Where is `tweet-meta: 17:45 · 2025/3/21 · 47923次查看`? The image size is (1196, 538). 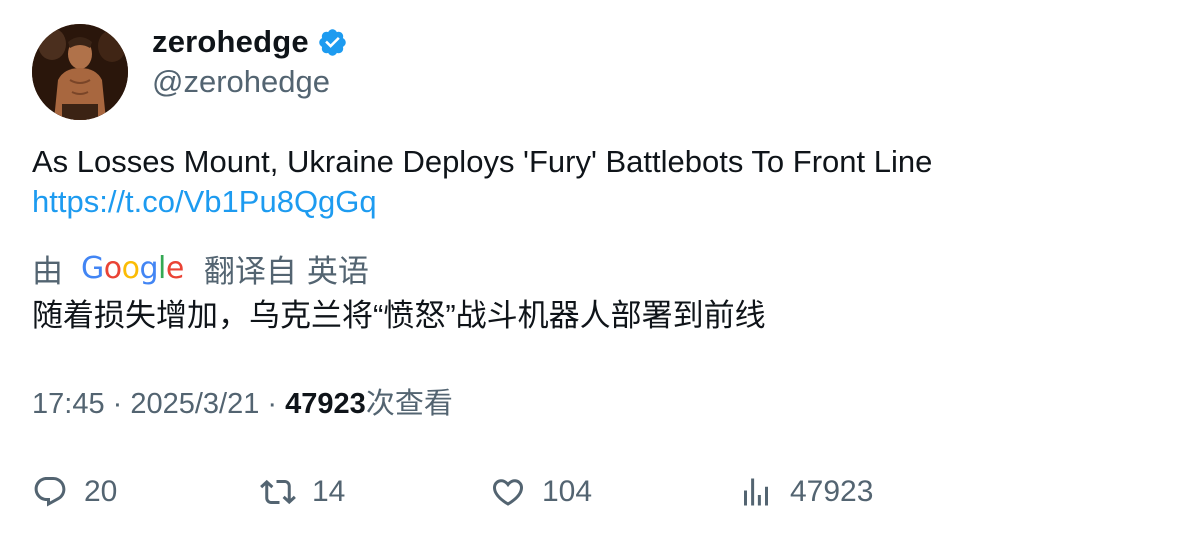 tweet-meta: 17:45 · 2025/3/21 · 47923次查看 is located at coordinates (242, 404).